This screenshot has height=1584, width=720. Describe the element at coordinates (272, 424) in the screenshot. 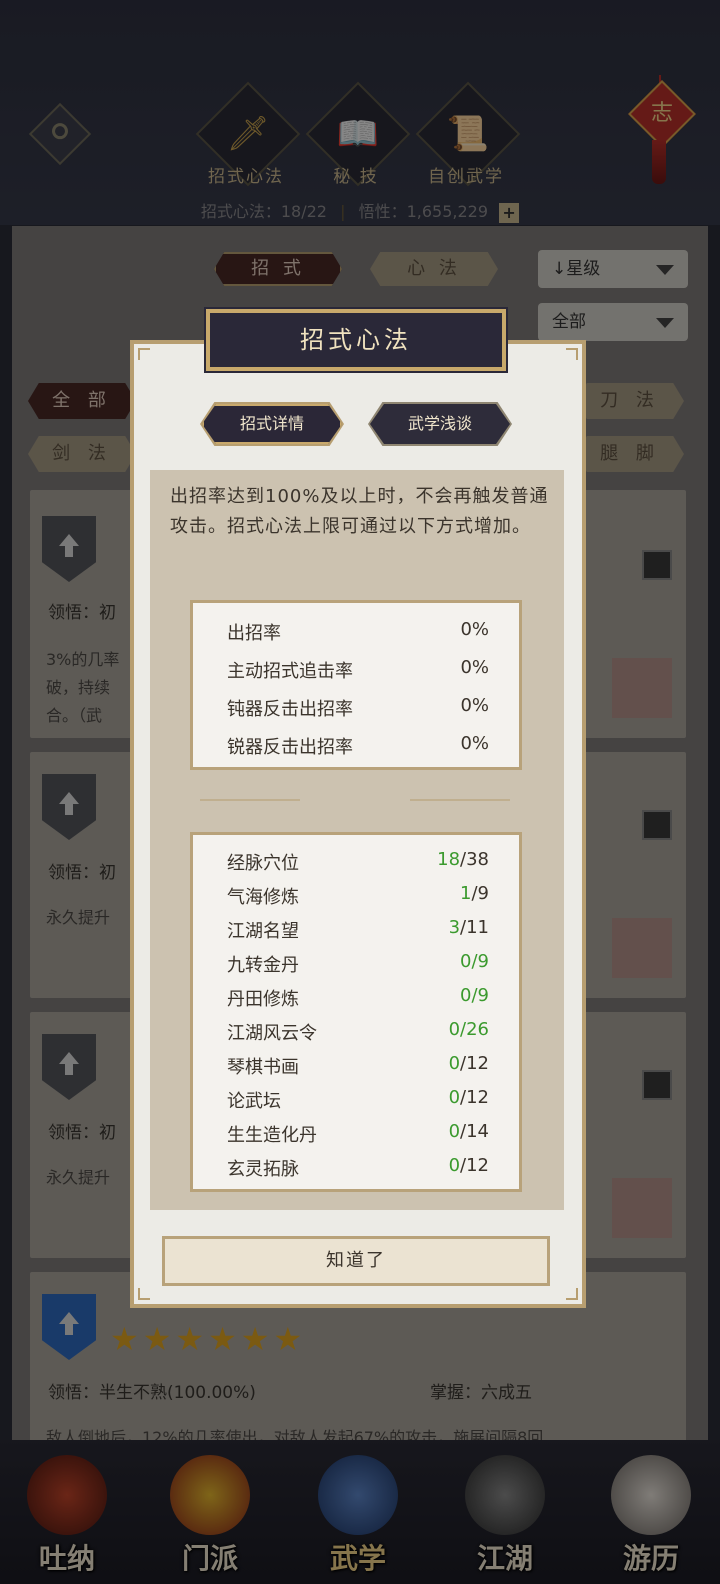

I see `tab-detail: 招式详情` at that location.